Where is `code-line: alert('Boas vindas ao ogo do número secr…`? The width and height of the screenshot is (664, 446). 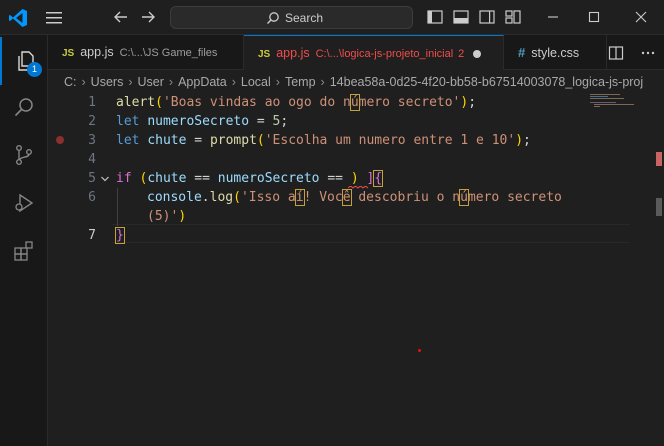
code-line: alert('Boas vindas ao ogo do número secr… is located at coordinates (296, 102).